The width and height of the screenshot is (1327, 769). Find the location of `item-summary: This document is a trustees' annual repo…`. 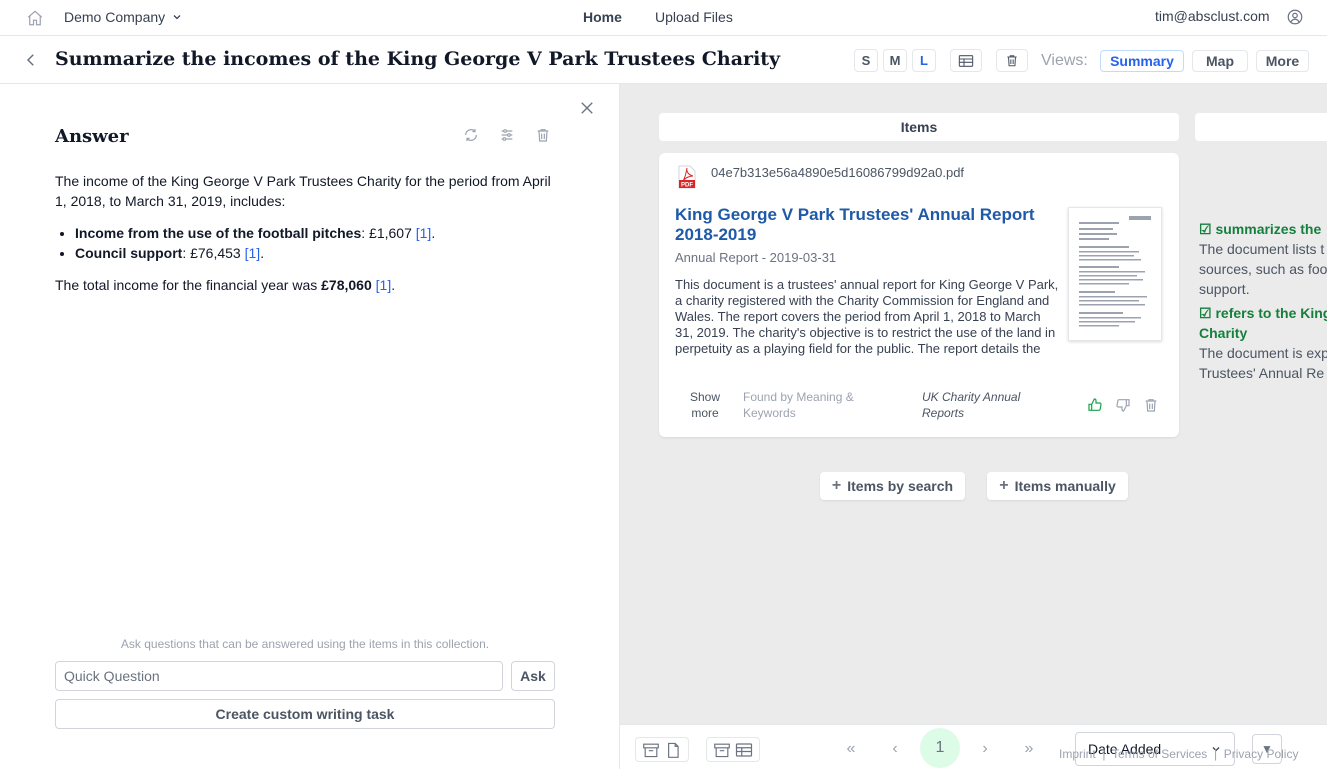

item-summary: This document is a trustees' annual repo… is located at coordinates (867, 316).